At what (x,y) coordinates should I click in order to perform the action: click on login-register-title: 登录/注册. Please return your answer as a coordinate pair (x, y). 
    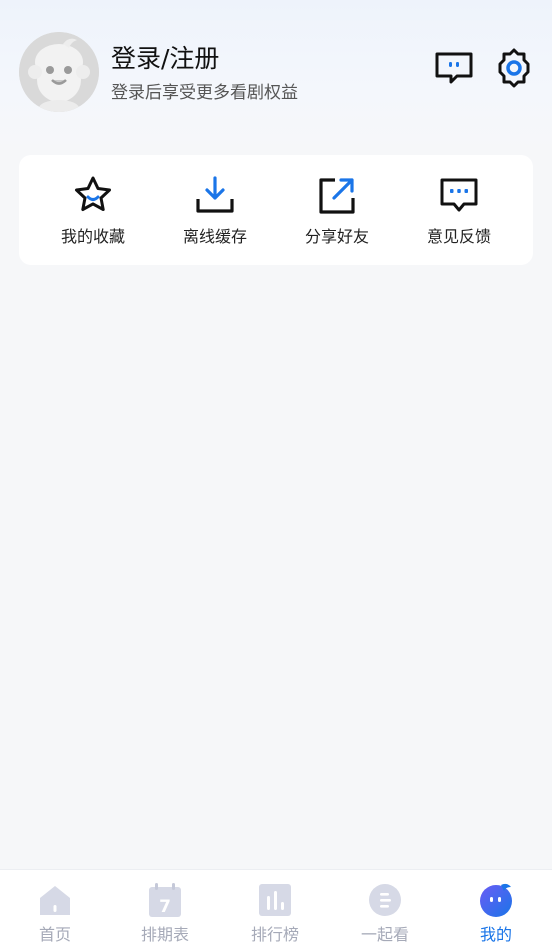
    Looking at the image, I should click on (165, 59).